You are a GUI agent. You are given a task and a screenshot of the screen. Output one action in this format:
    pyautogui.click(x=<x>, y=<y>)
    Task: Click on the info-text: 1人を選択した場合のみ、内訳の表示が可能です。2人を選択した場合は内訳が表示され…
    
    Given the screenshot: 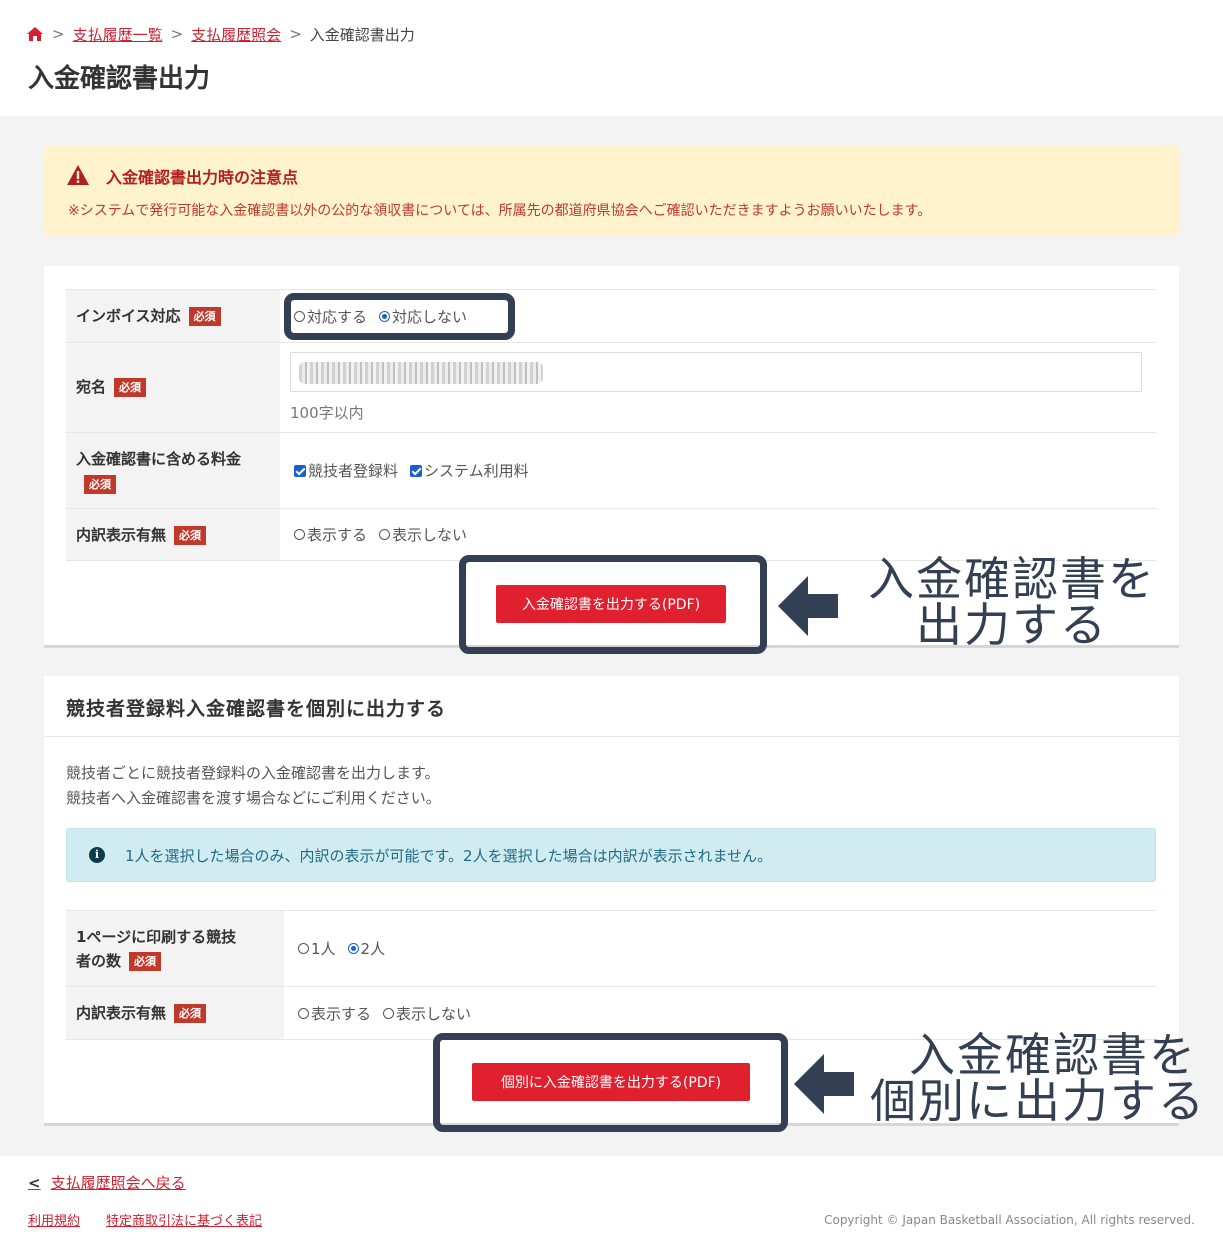 What is the action you would take?
    pyautogui.click(x=449, y=856)
    